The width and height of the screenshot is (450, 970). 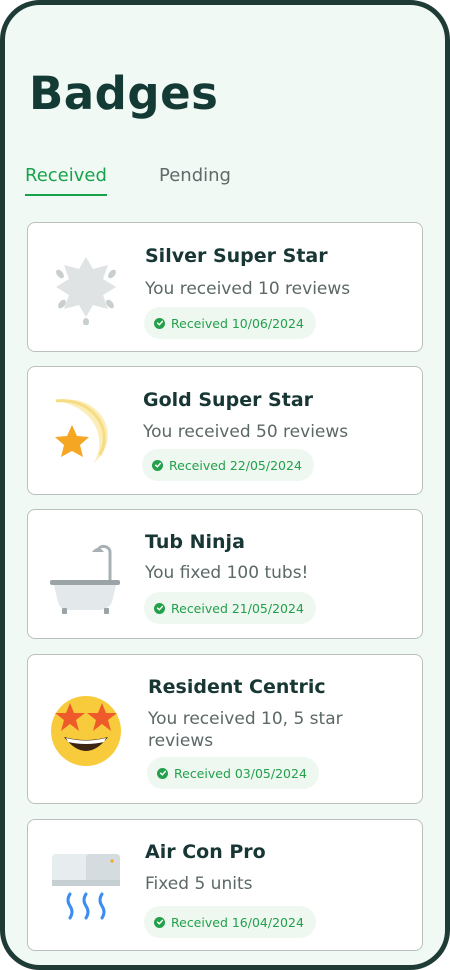 I want to click on page-title: Badges, so click(x=124, y=93).